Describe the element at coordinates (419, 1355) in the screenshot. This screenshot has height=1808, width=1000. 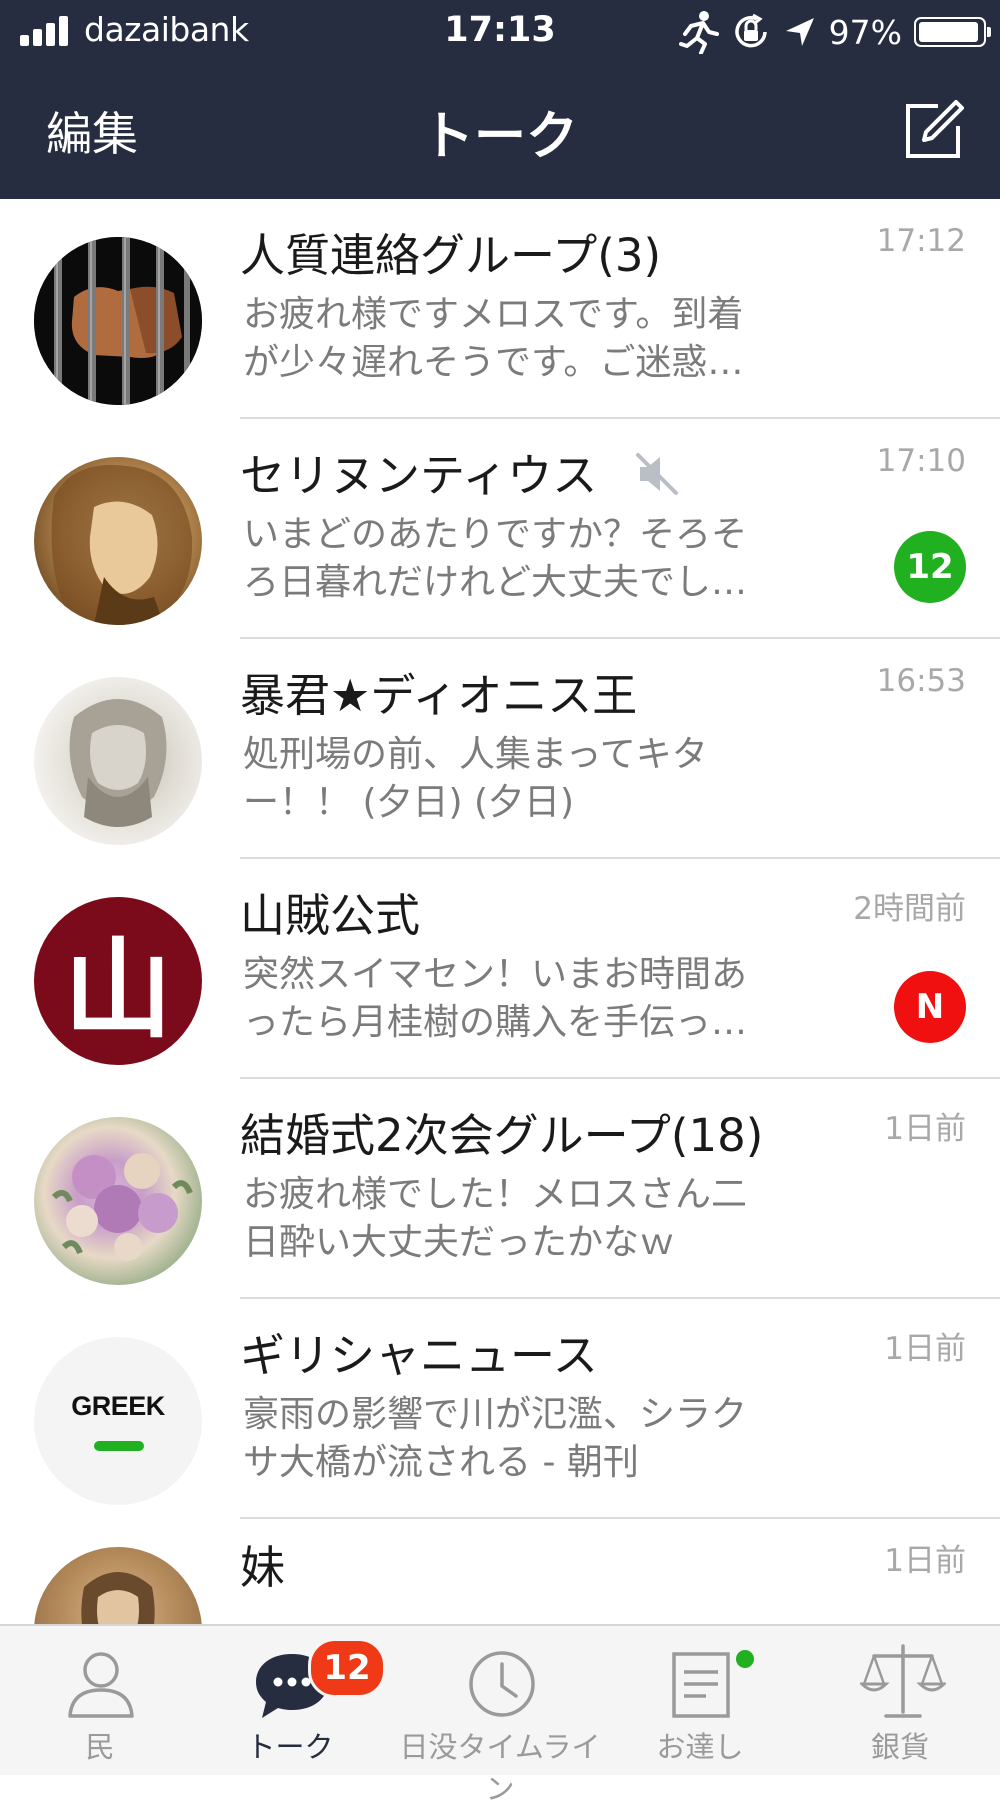
I see `chat-name: ギリシャニュース` at that location.